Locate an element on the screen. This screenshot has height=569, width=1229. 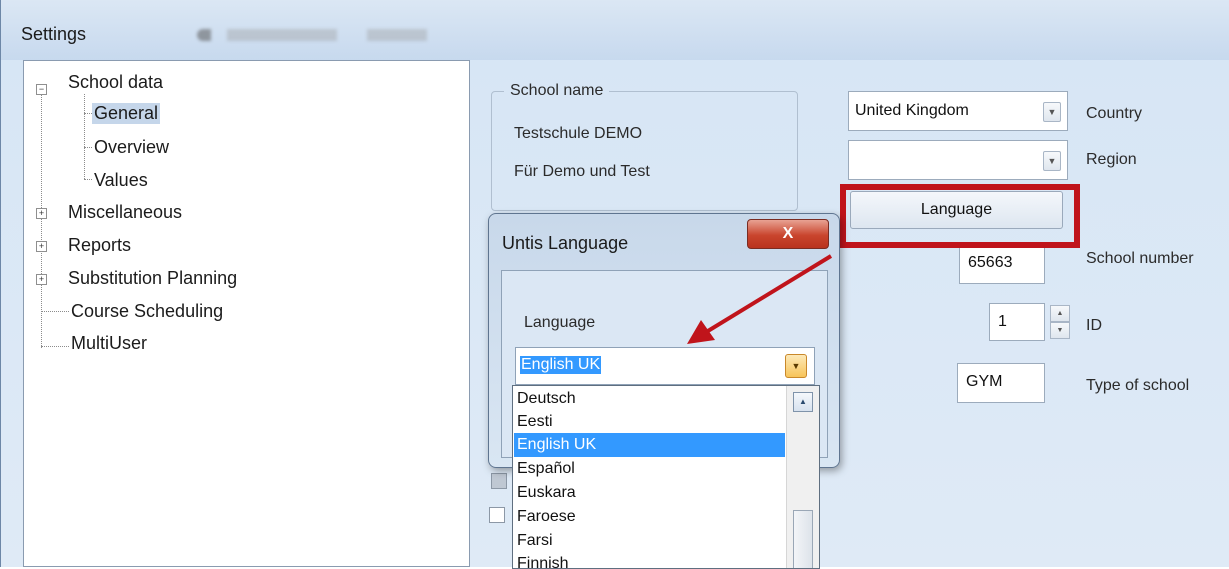
school-number-field: 65663 is located at coordinates (1002, 264).